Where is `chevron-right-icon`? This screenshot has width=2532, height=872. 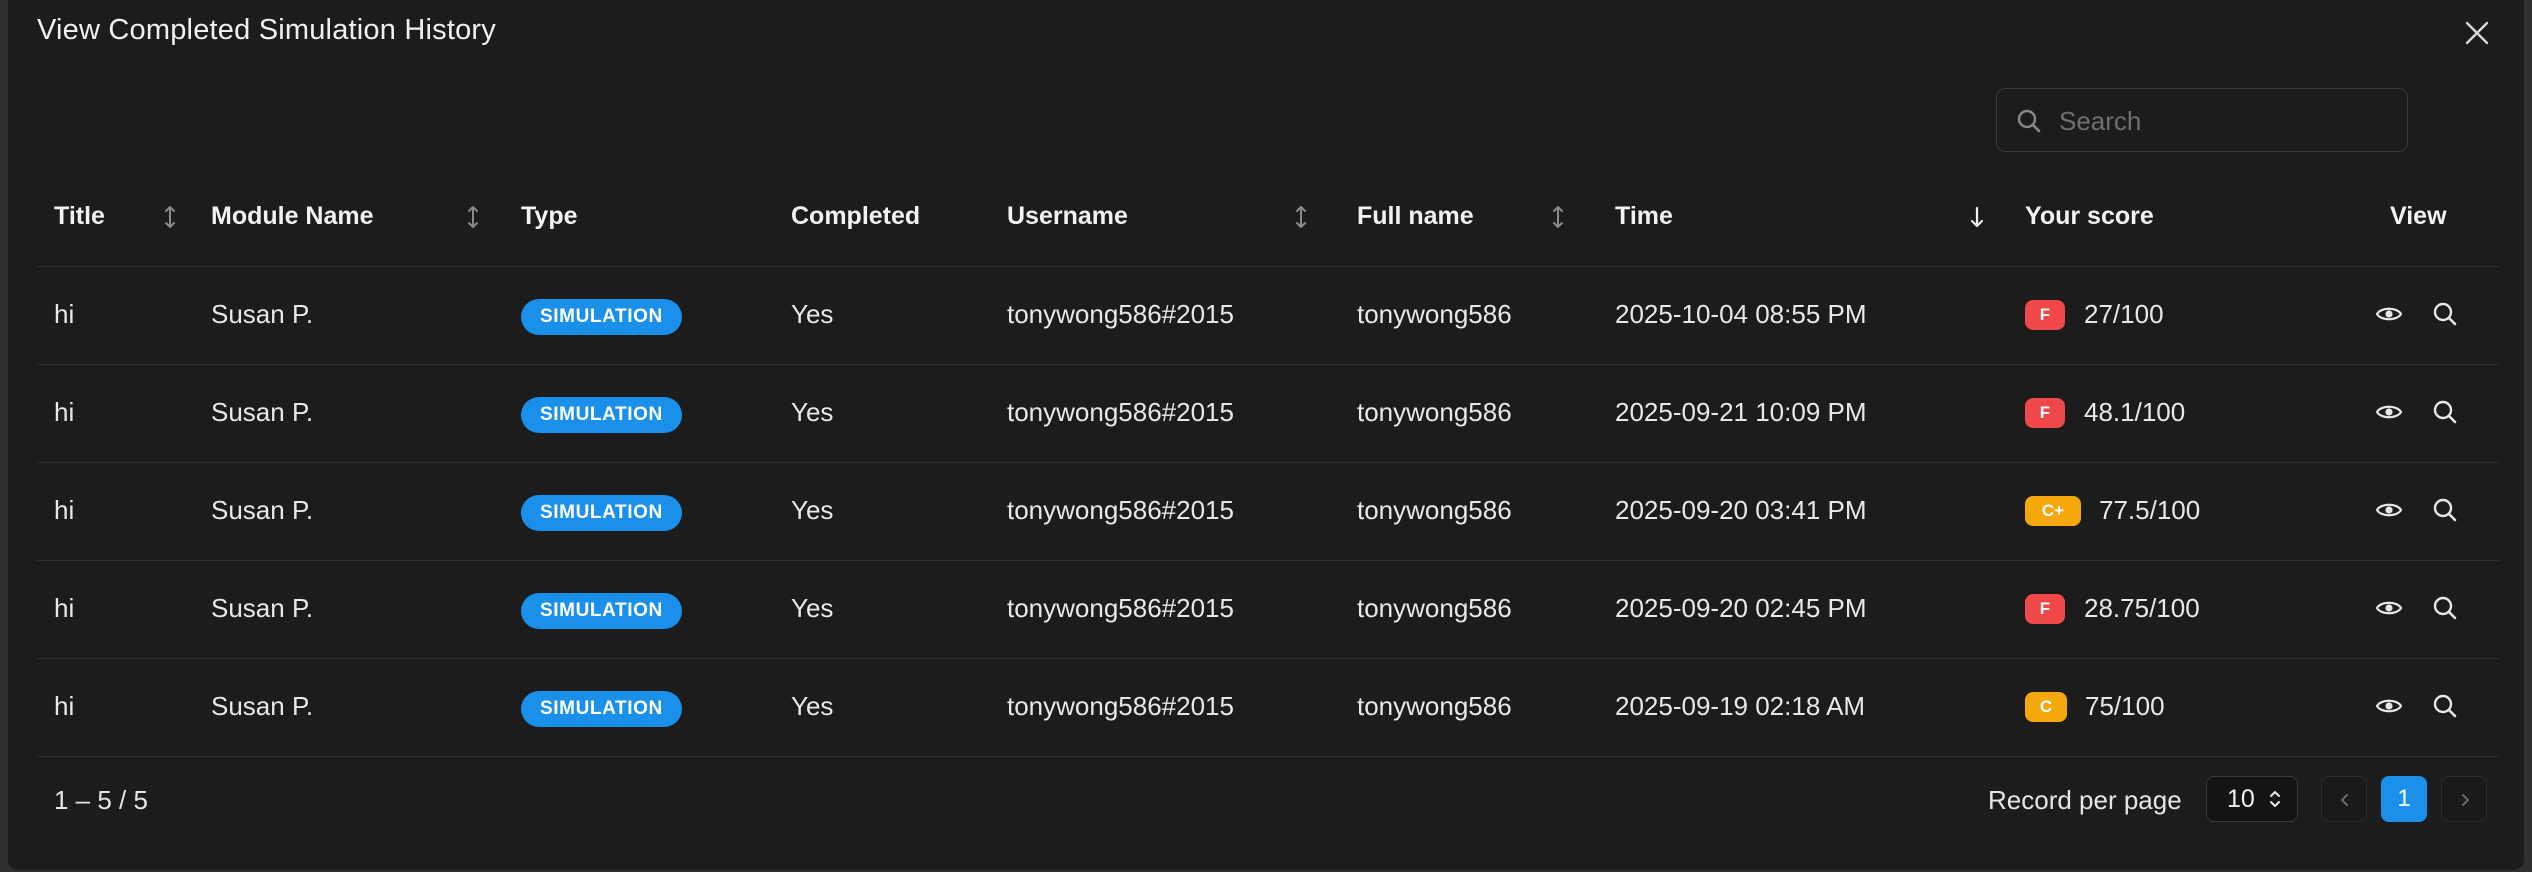
chevron-right-icon is located at coordinates (2465, 800).